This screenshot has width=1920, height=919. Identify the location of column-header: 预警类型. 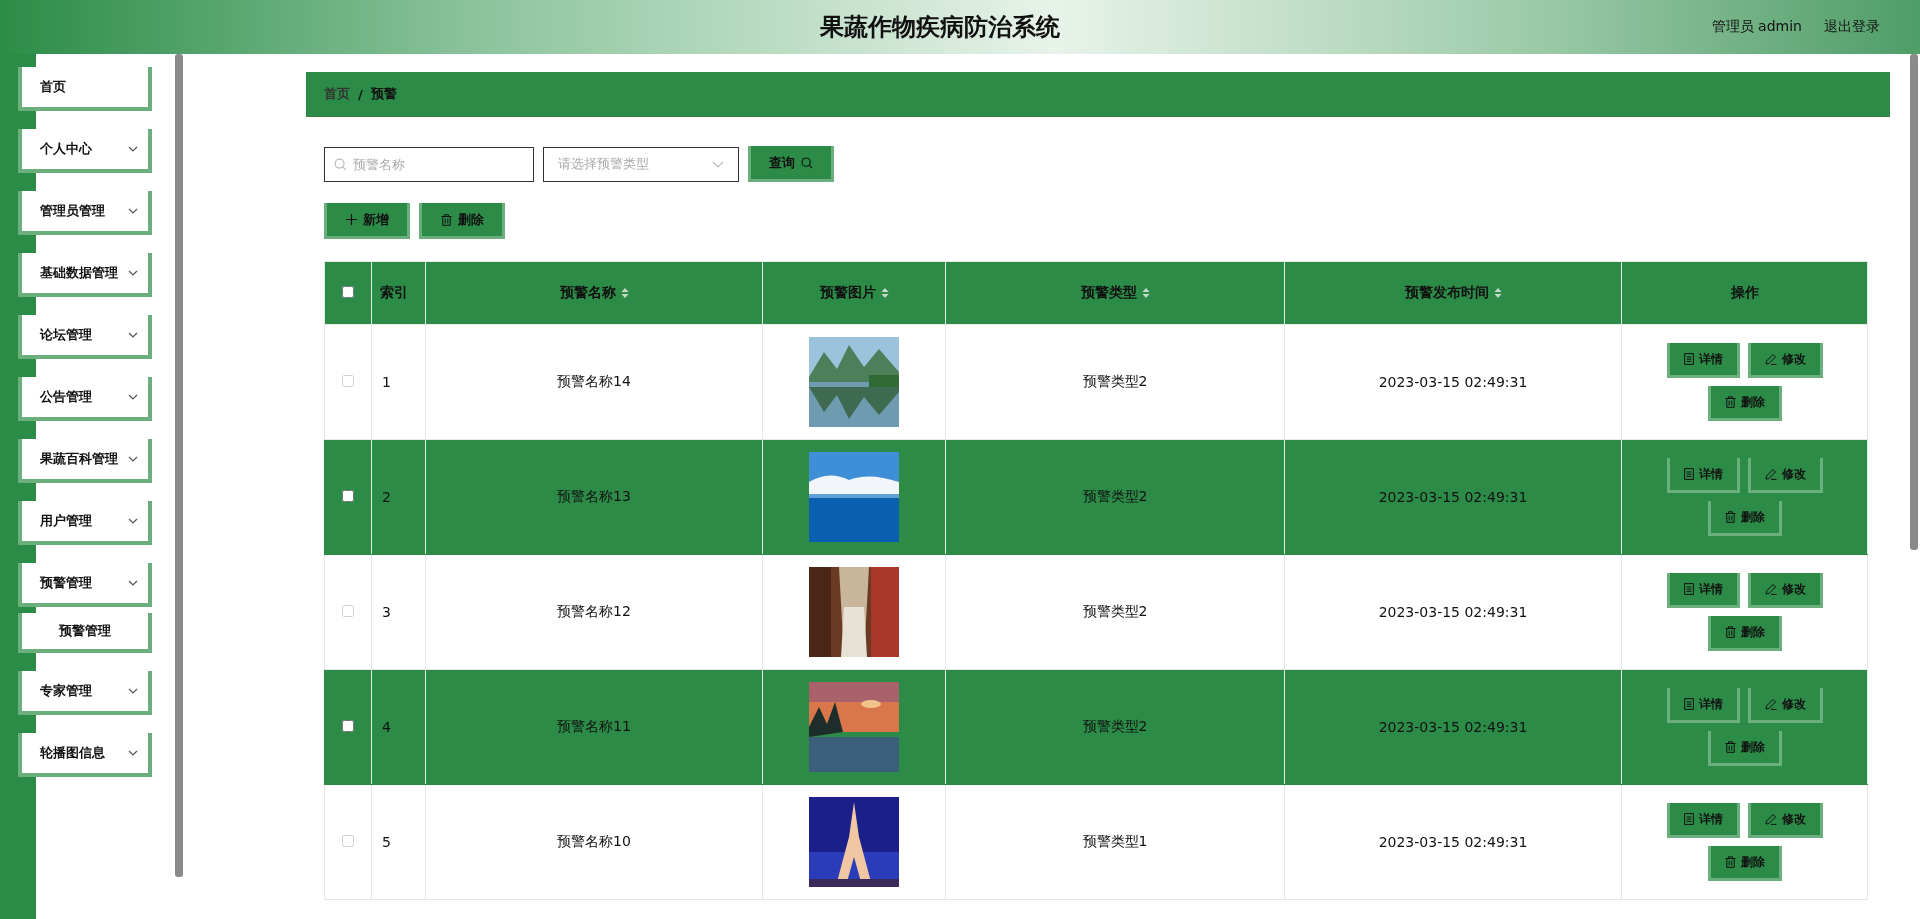
(1115, 293).